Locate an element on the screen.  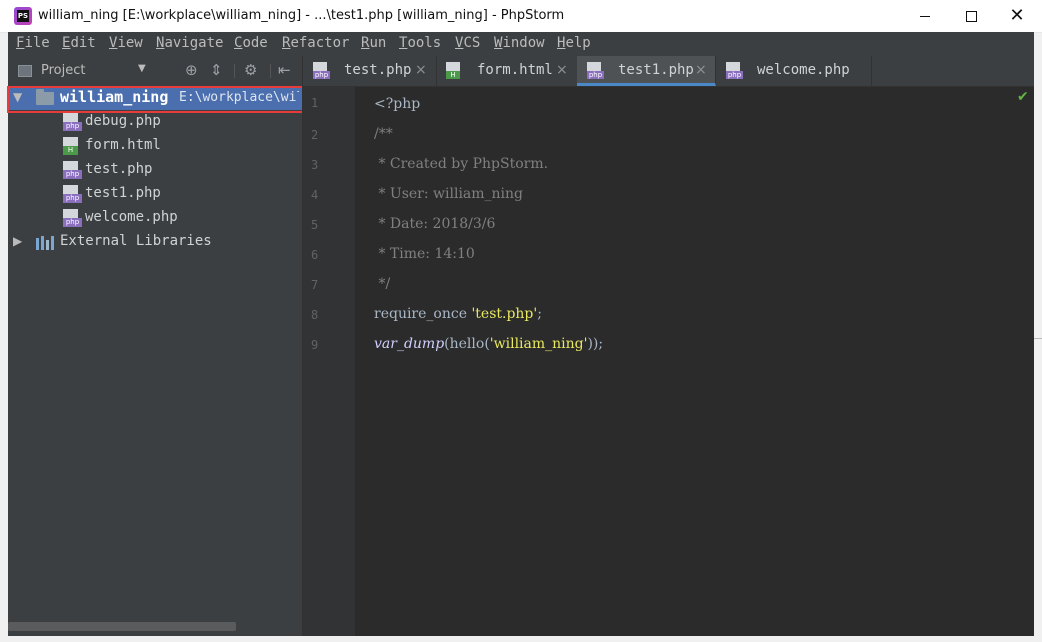
menu-edit: Edit is located at coordinates (79, 43).